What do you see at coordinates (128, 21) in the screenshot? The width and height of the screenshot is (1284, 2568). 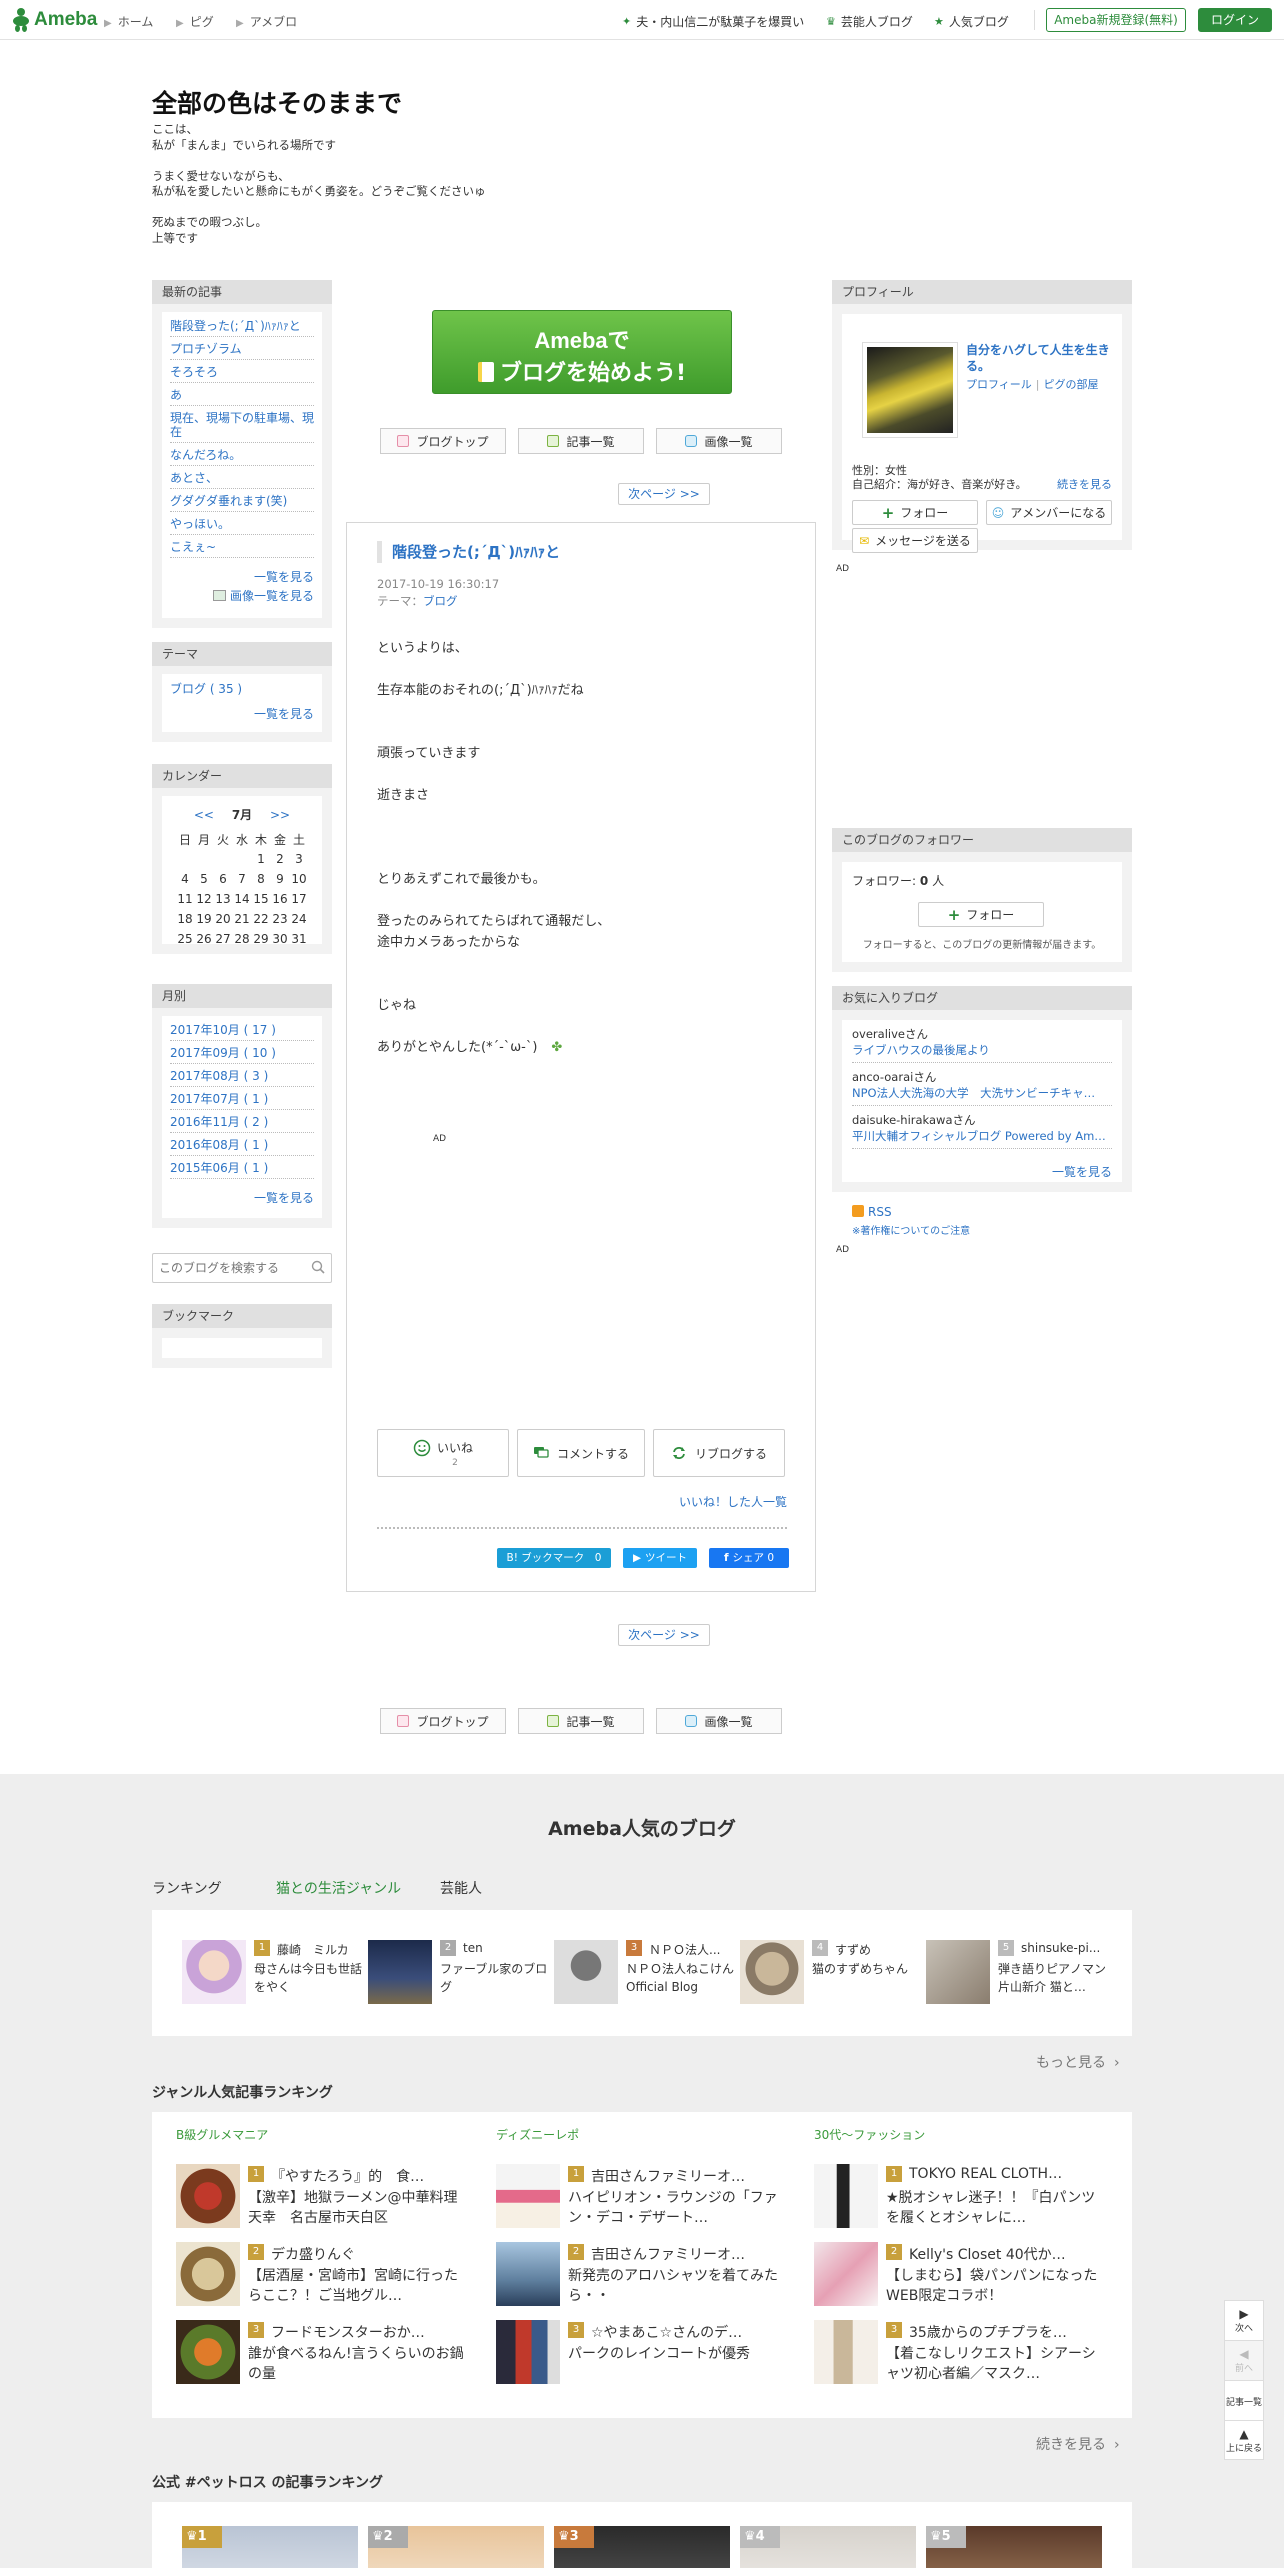 I see `nav-home: ▶ ホーム` at bounding box center [128, 21].